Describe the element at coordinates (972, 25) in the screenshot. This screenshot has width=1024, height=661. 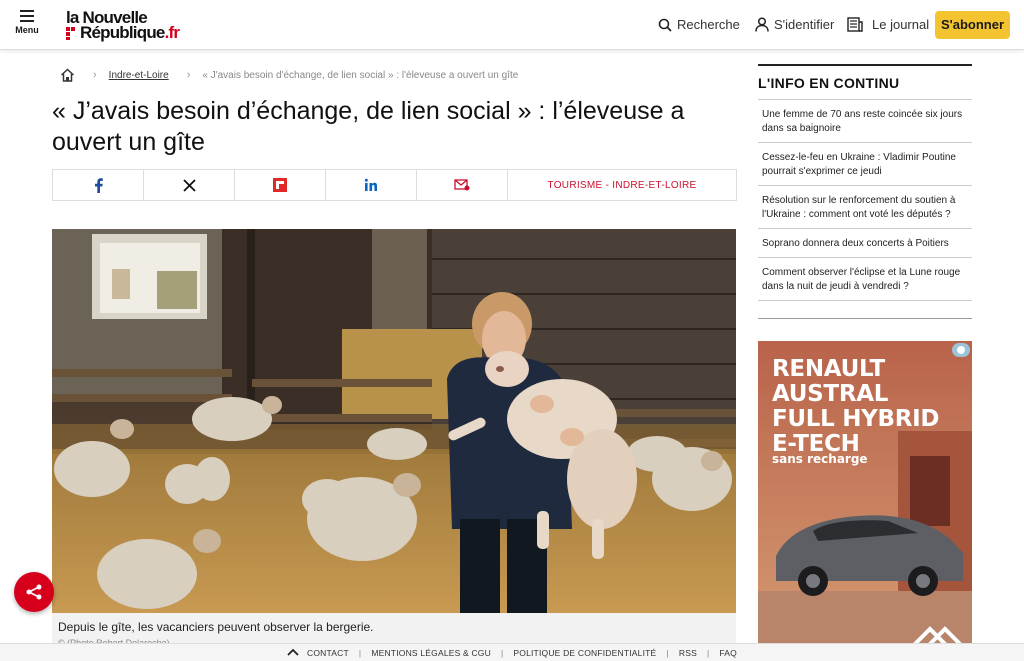
I see `subscribe-button: S'abonner` at that location.